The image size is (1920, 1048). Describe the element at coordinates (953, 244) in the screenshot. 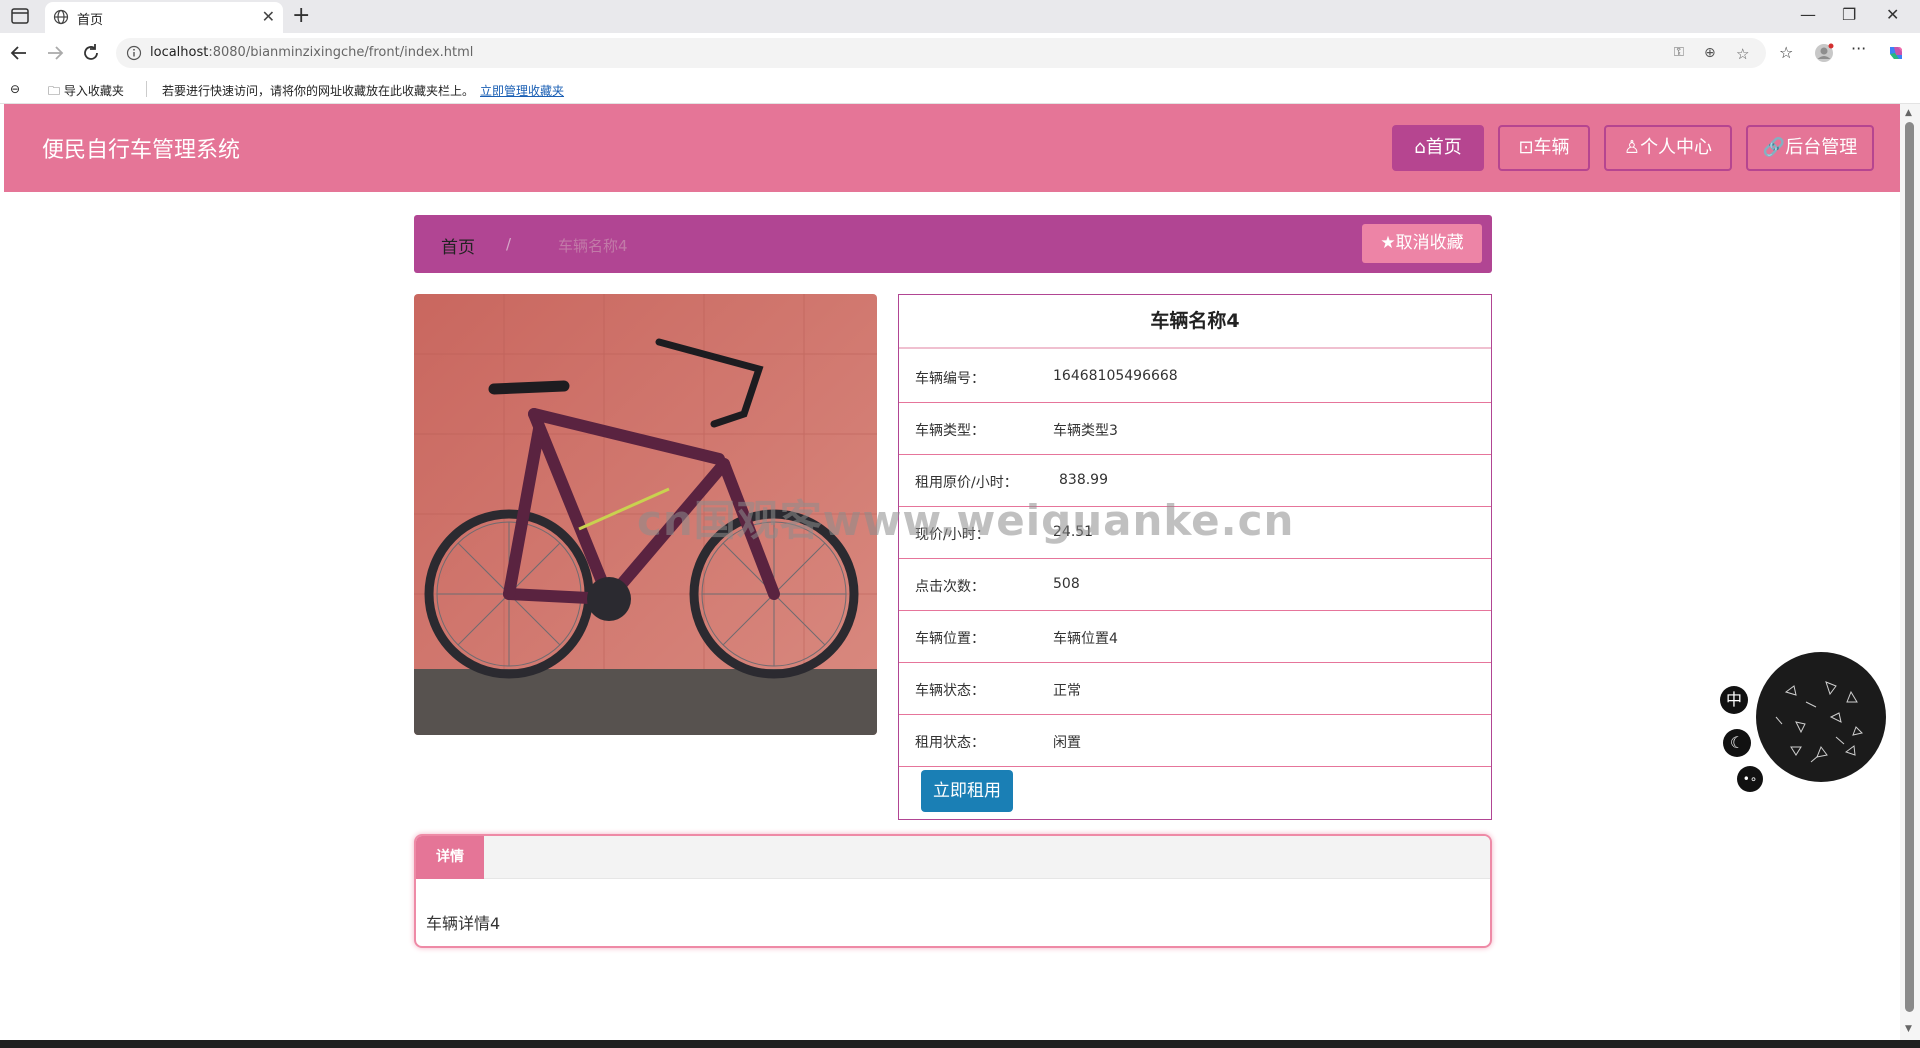

I see `breadcrumb: 首页 / 车辆名称4 ★取消收藏` at that location.